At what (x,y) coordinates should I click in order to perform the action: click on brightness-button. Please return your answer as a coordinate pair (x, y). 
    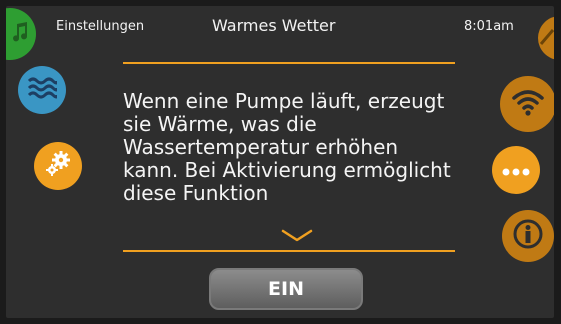
    Looking at the image, I should click on (546, 38).